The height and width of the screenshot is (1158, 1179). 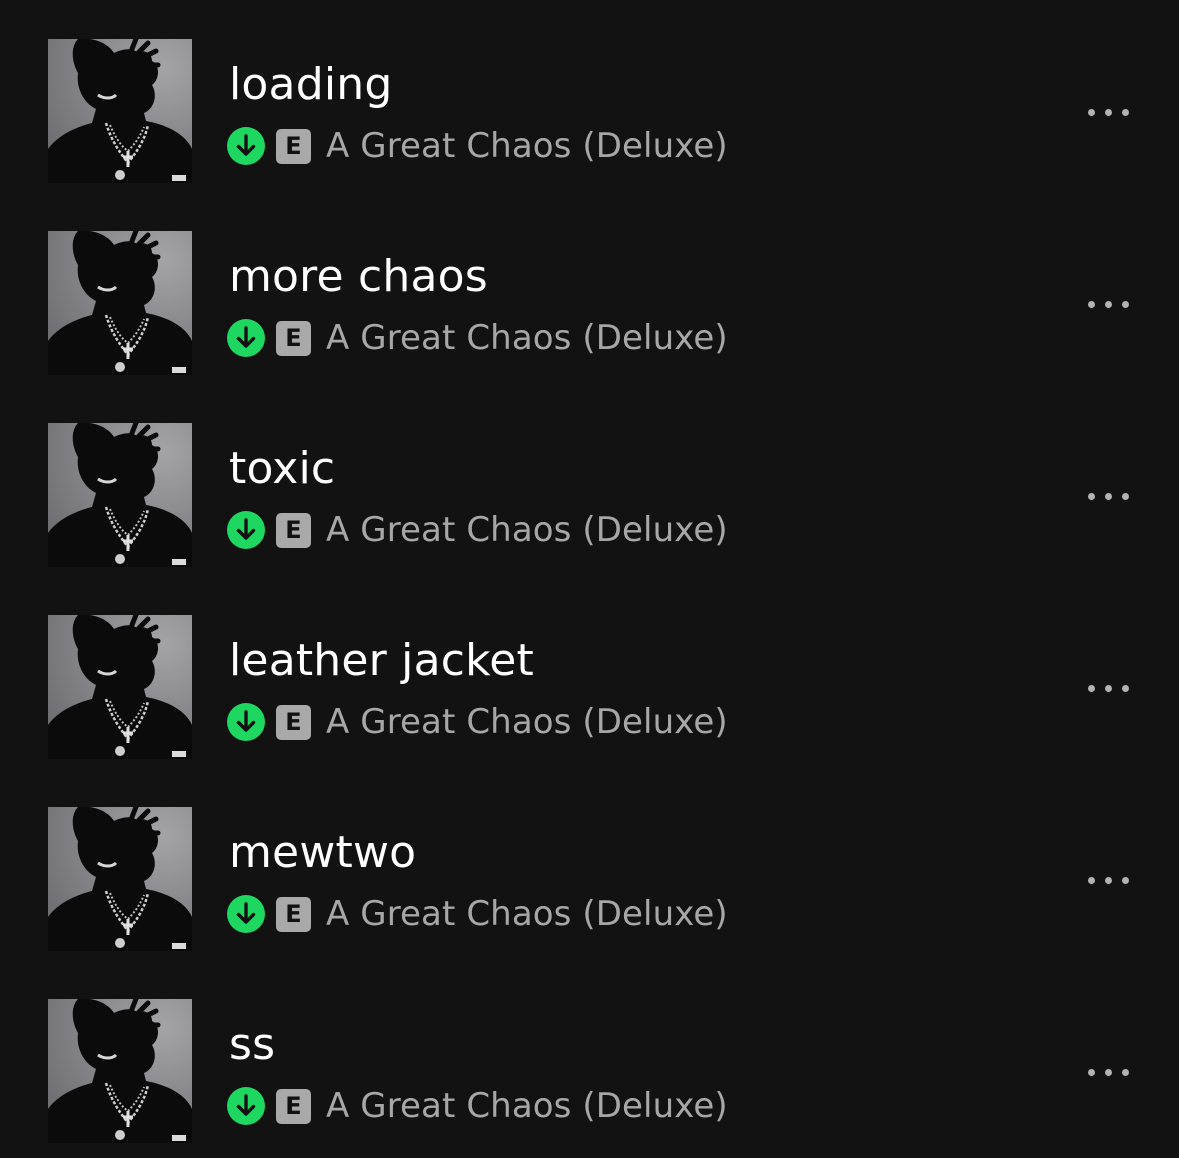 What do you see at coordinates (282, 468) in the screenshot?
I see `track-title: toxic` at bounding box center [282, 468].